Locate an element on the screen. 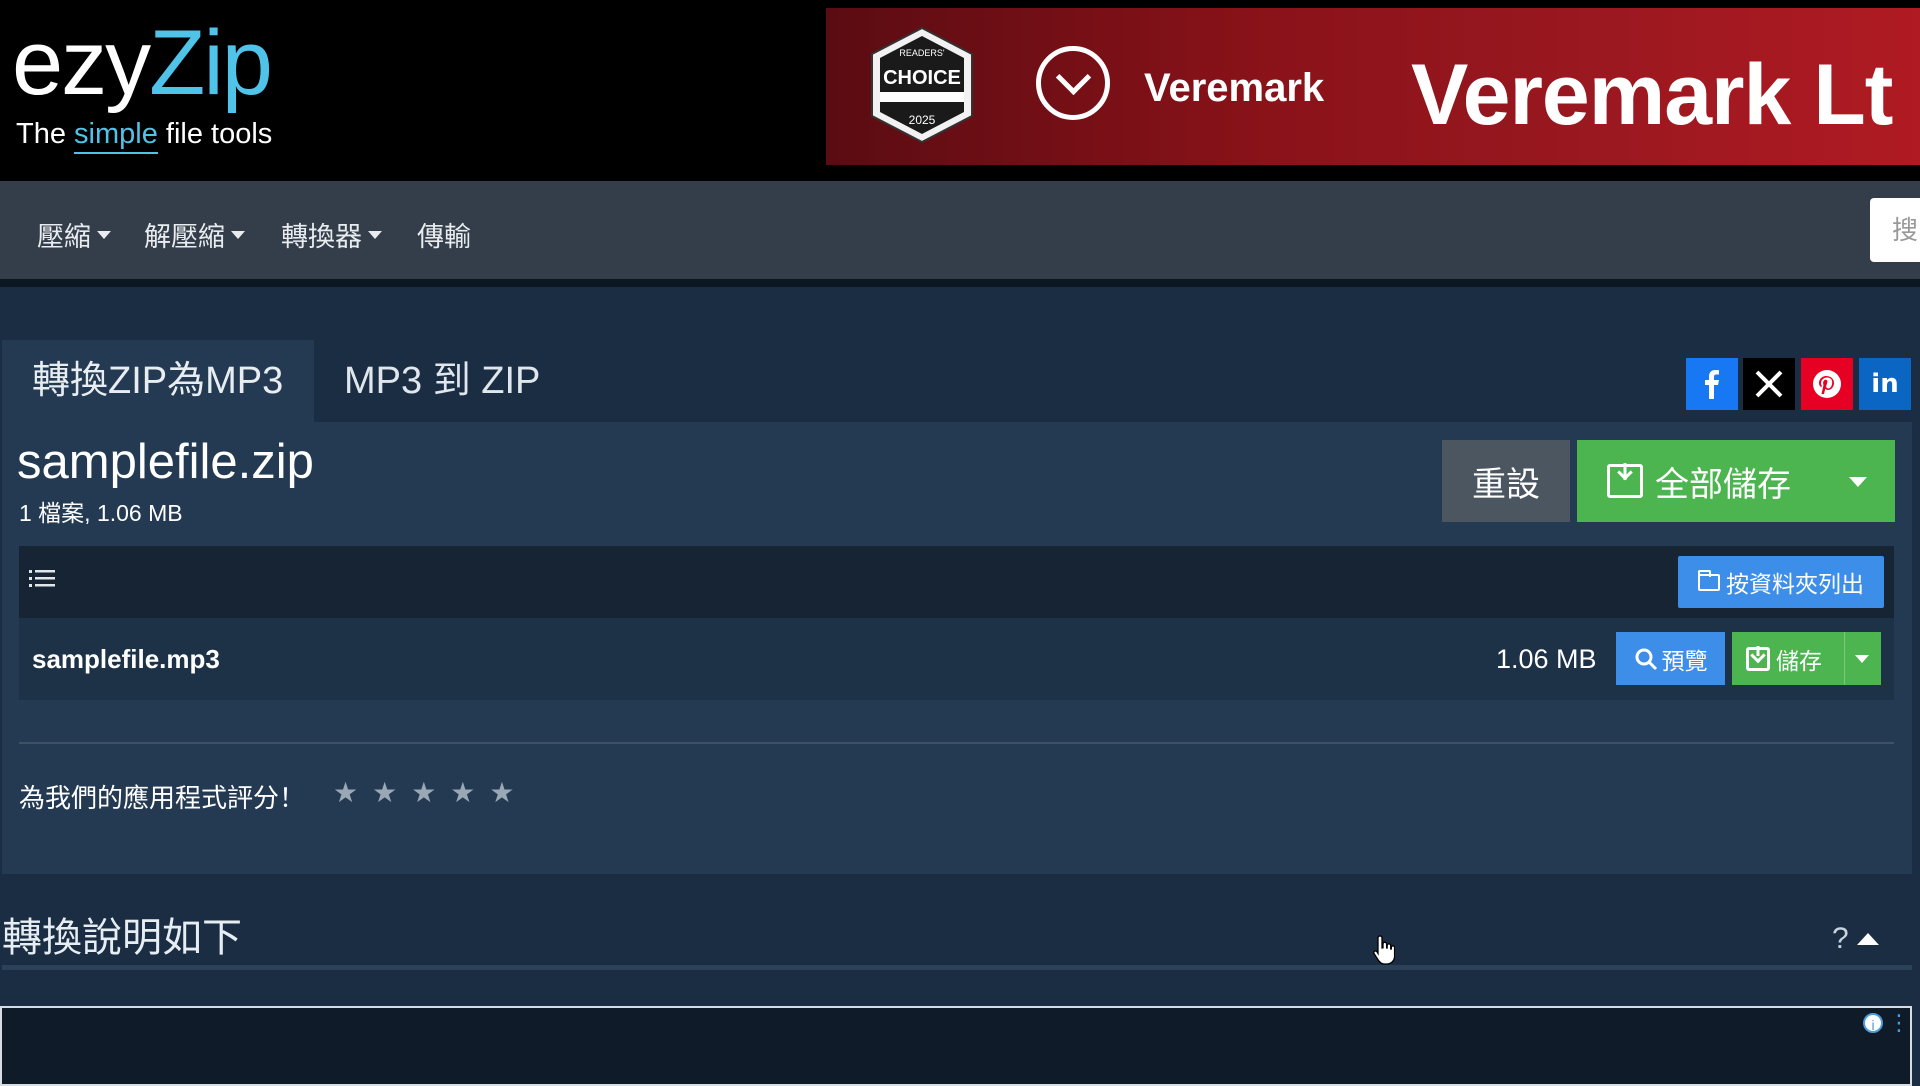  svg-text: CHOICE is located at coordinates (922, 78).